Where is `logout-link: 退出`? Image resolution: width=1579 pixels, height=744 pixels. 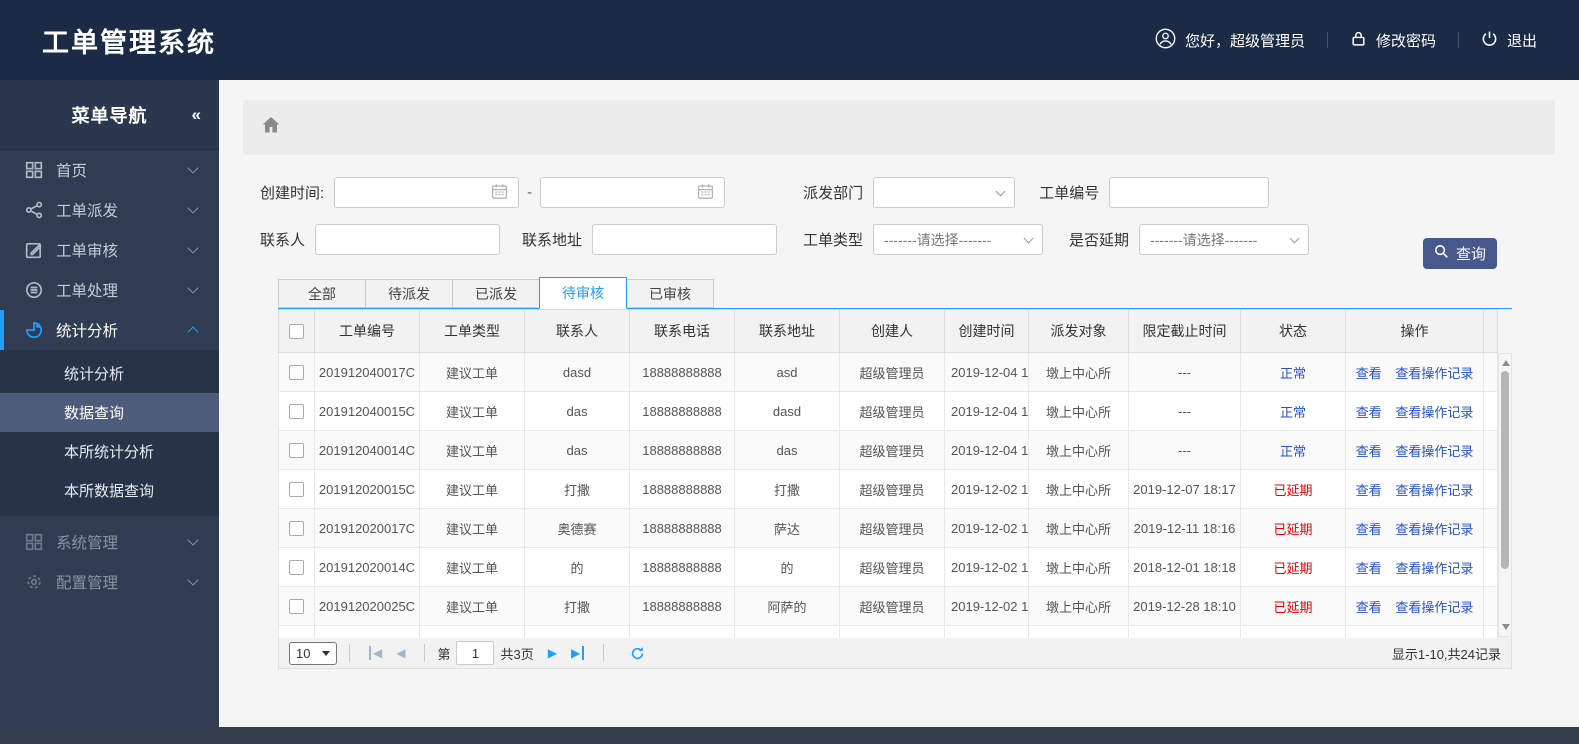
logout-link: 退出 is located at coordinates (1509, 40).